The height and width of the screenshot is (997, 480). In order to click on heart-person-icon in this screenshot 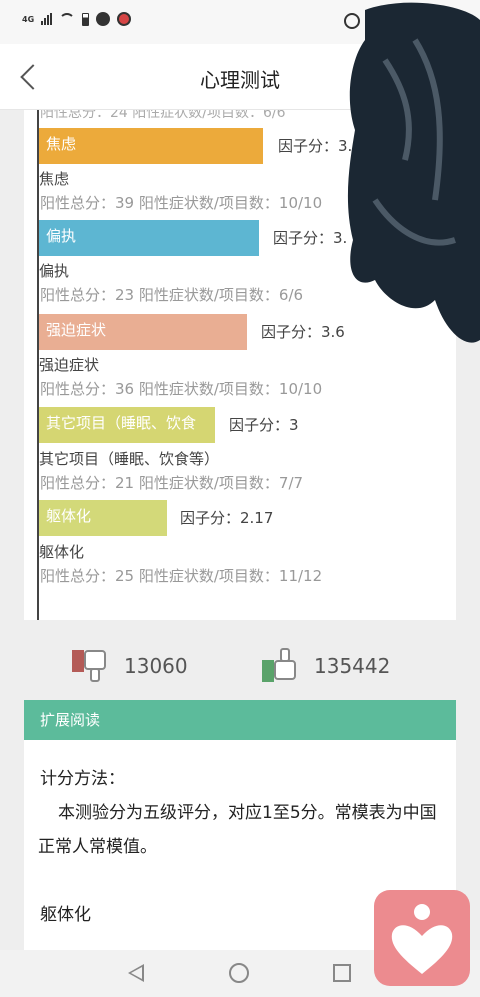, I will do `click(422, 939)`.